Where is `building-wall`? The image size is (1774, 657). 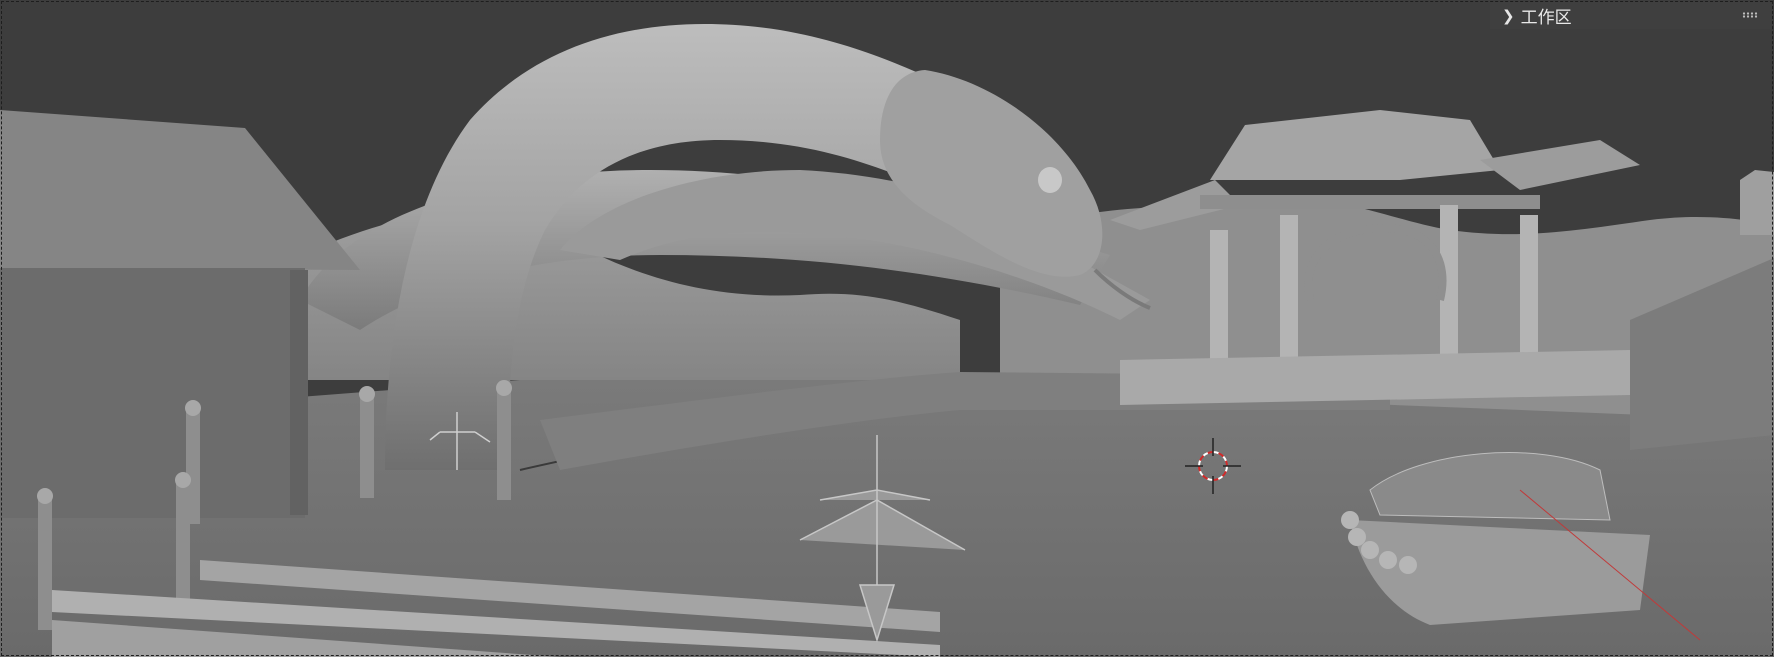 building-wall is located at coordinates (152, 393).